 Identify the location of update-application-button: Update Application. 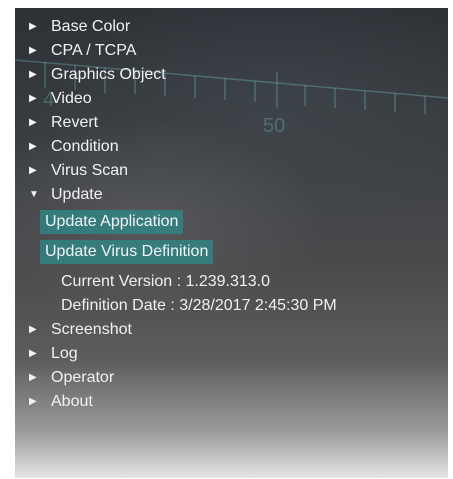
(112, 222).